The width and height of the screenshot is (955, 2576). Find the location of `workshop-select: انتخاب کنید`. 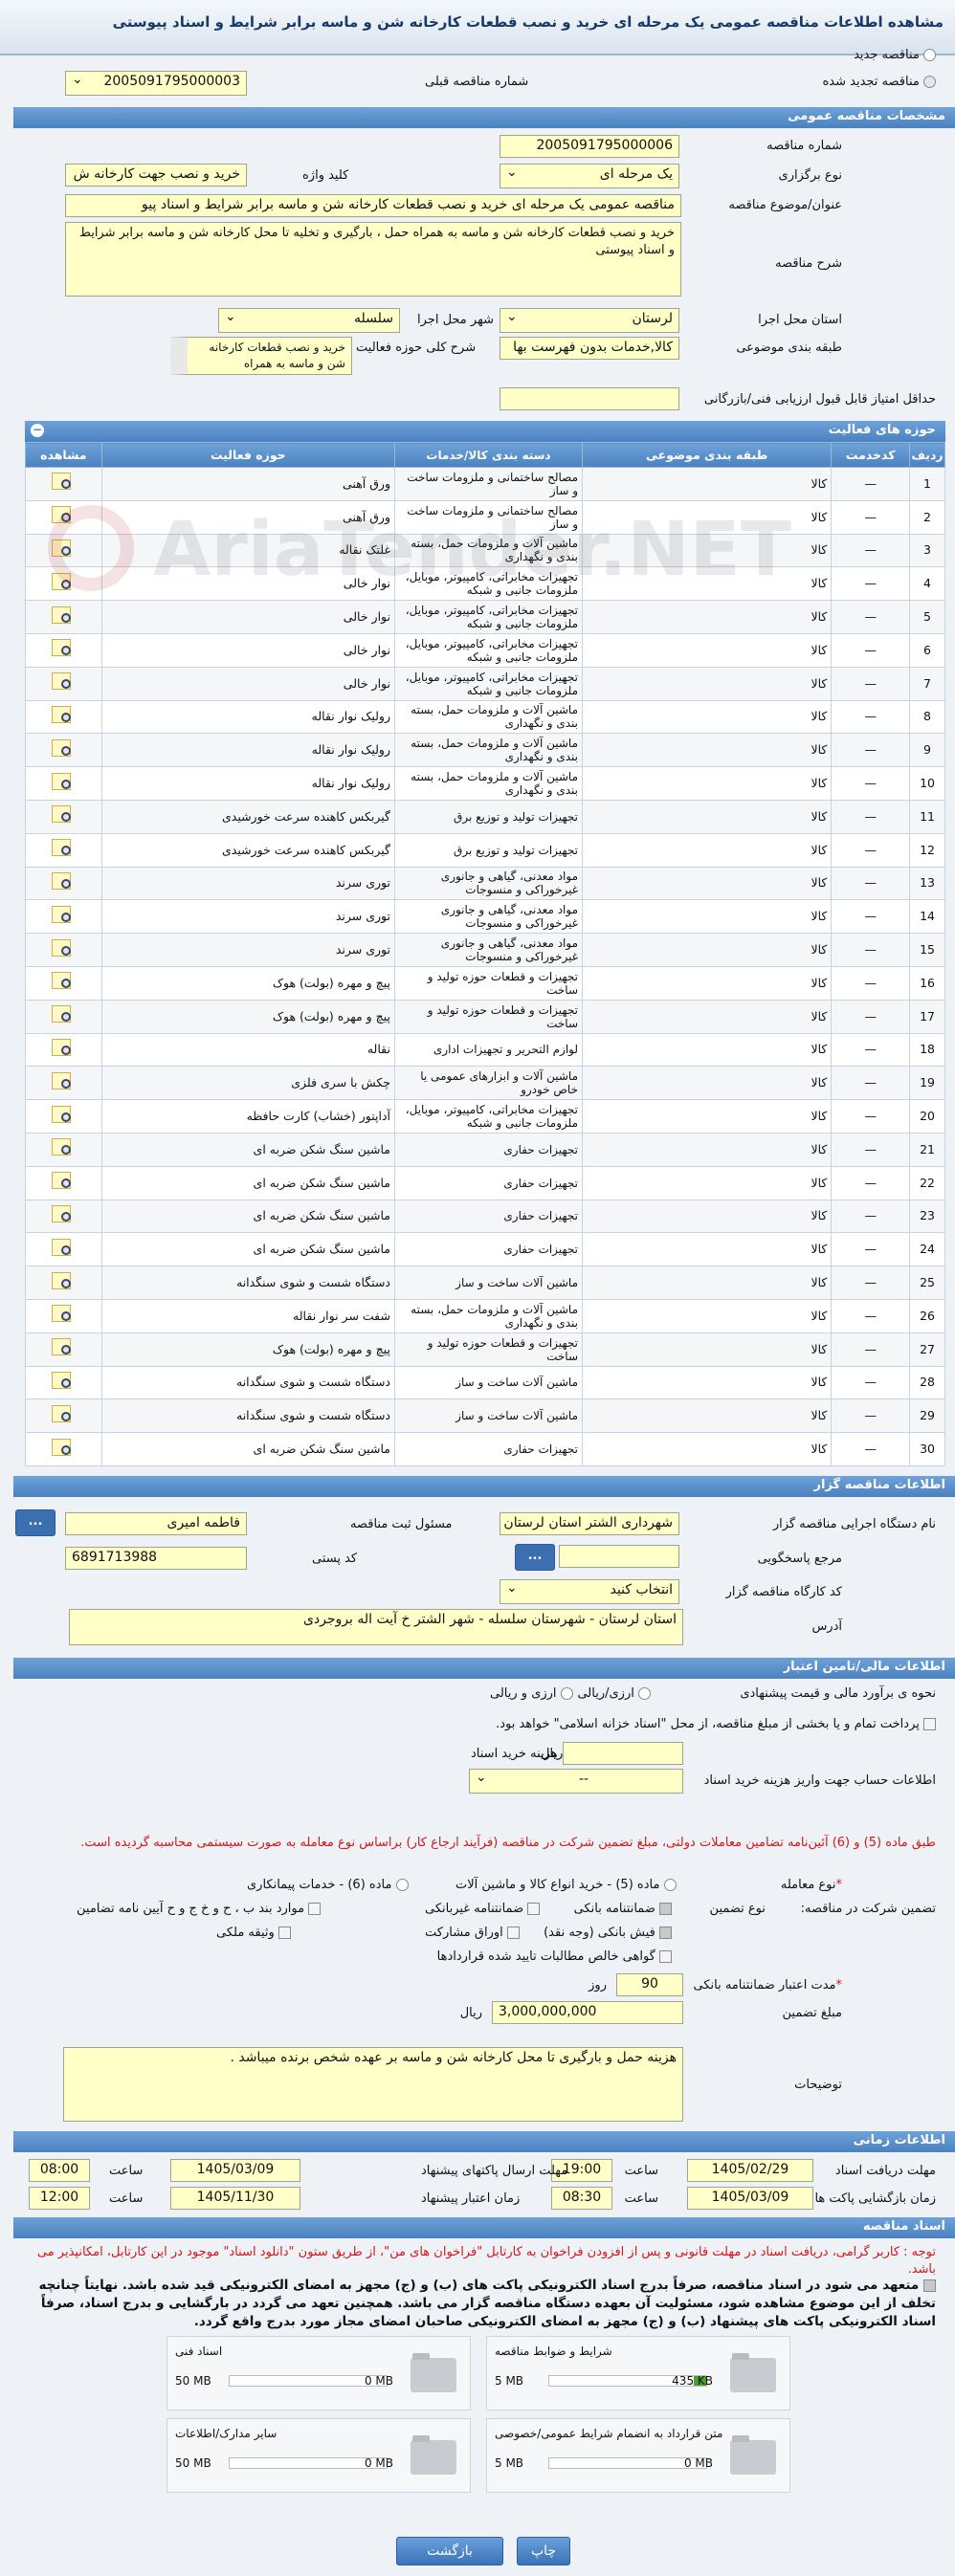

workshop-select: انتخاب کنید is located at coordinates (590, 1591).